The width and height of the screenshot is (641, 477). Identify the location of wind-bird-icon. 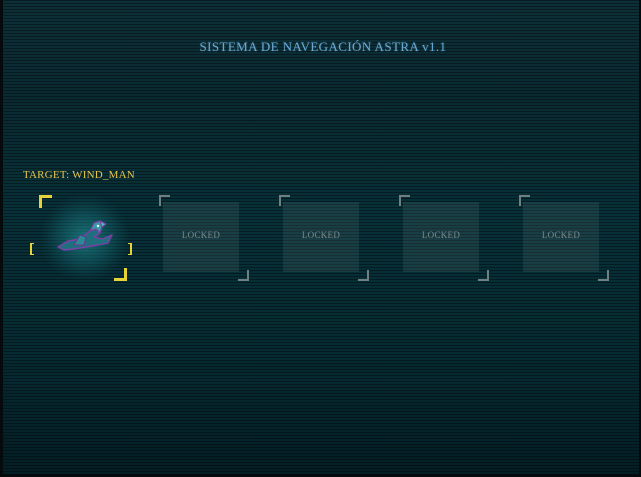
(85, 235).